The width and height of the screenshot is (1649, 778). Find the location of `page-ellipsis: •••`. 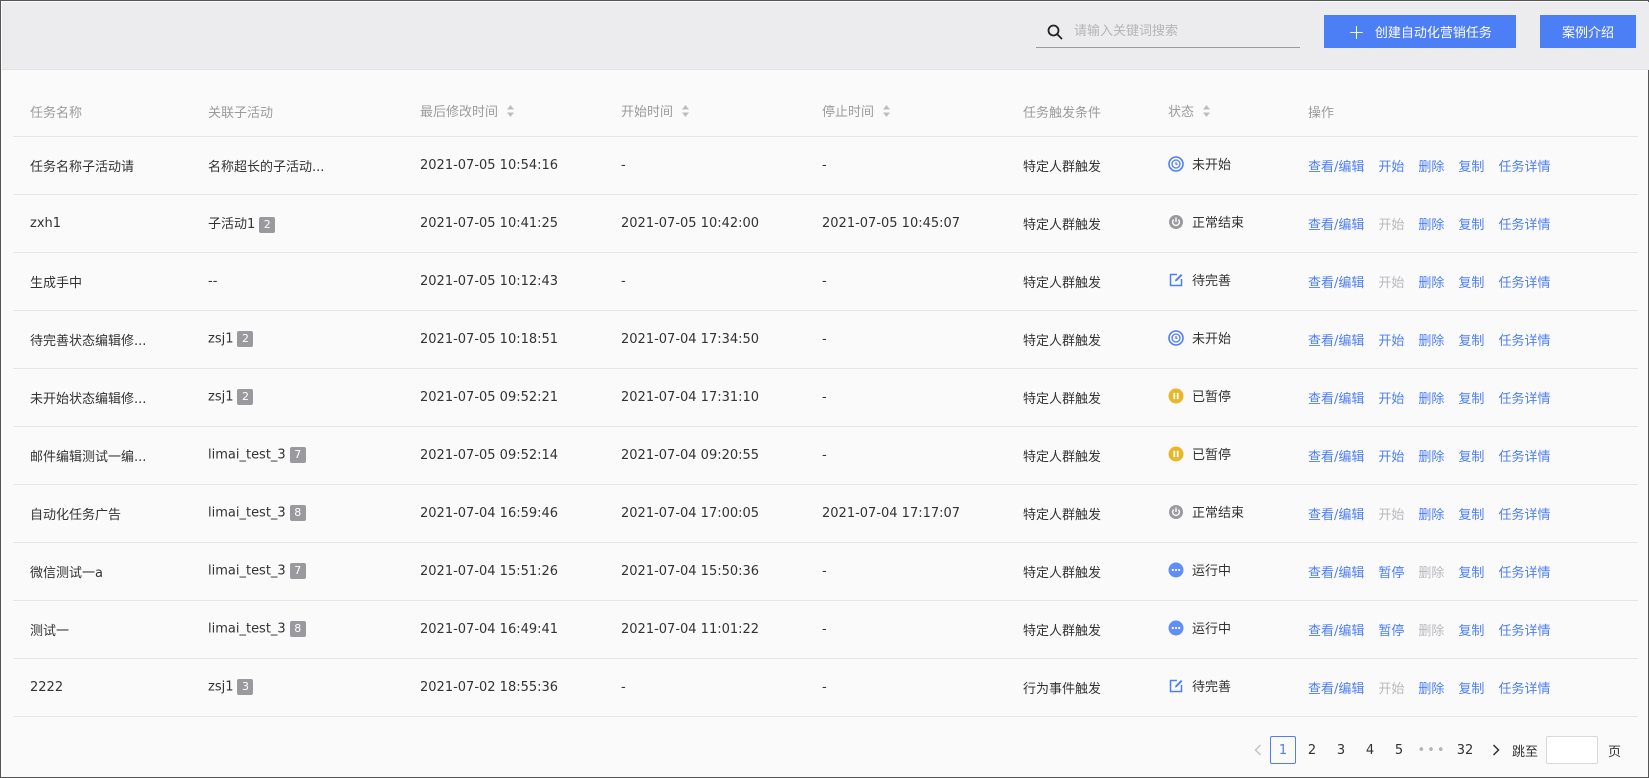

page-ellipsis: ••• is located at coordinates (1432, 750).